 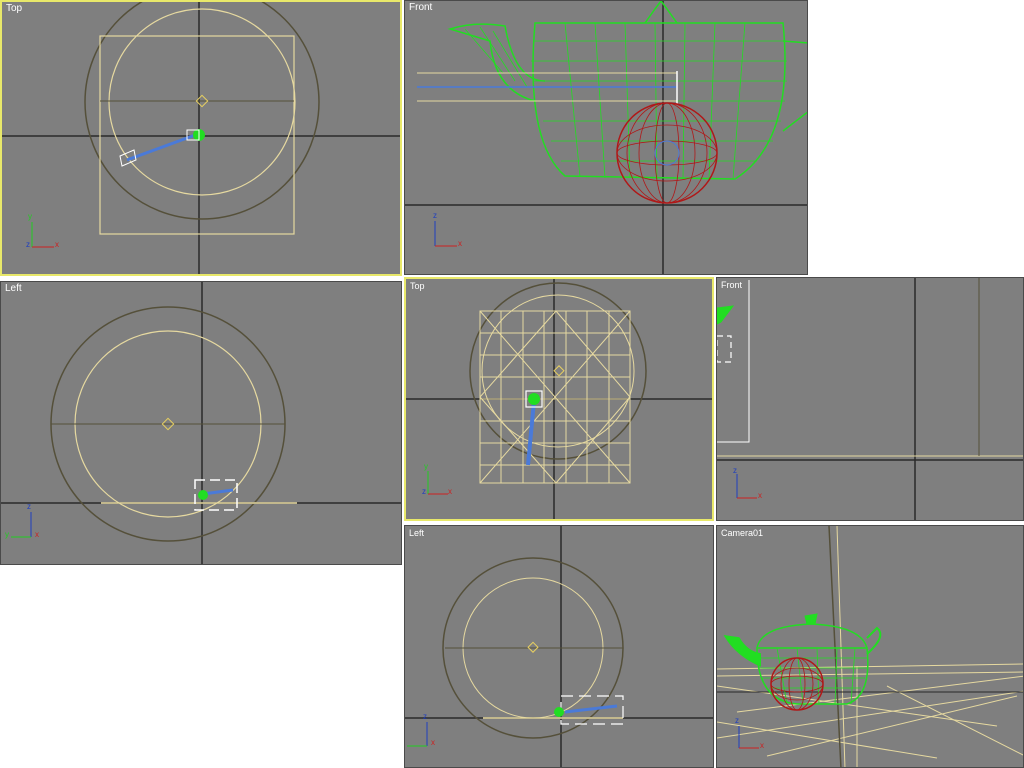 I want to click on viewport-front-a: Front z x, so click(x=606, y=137).